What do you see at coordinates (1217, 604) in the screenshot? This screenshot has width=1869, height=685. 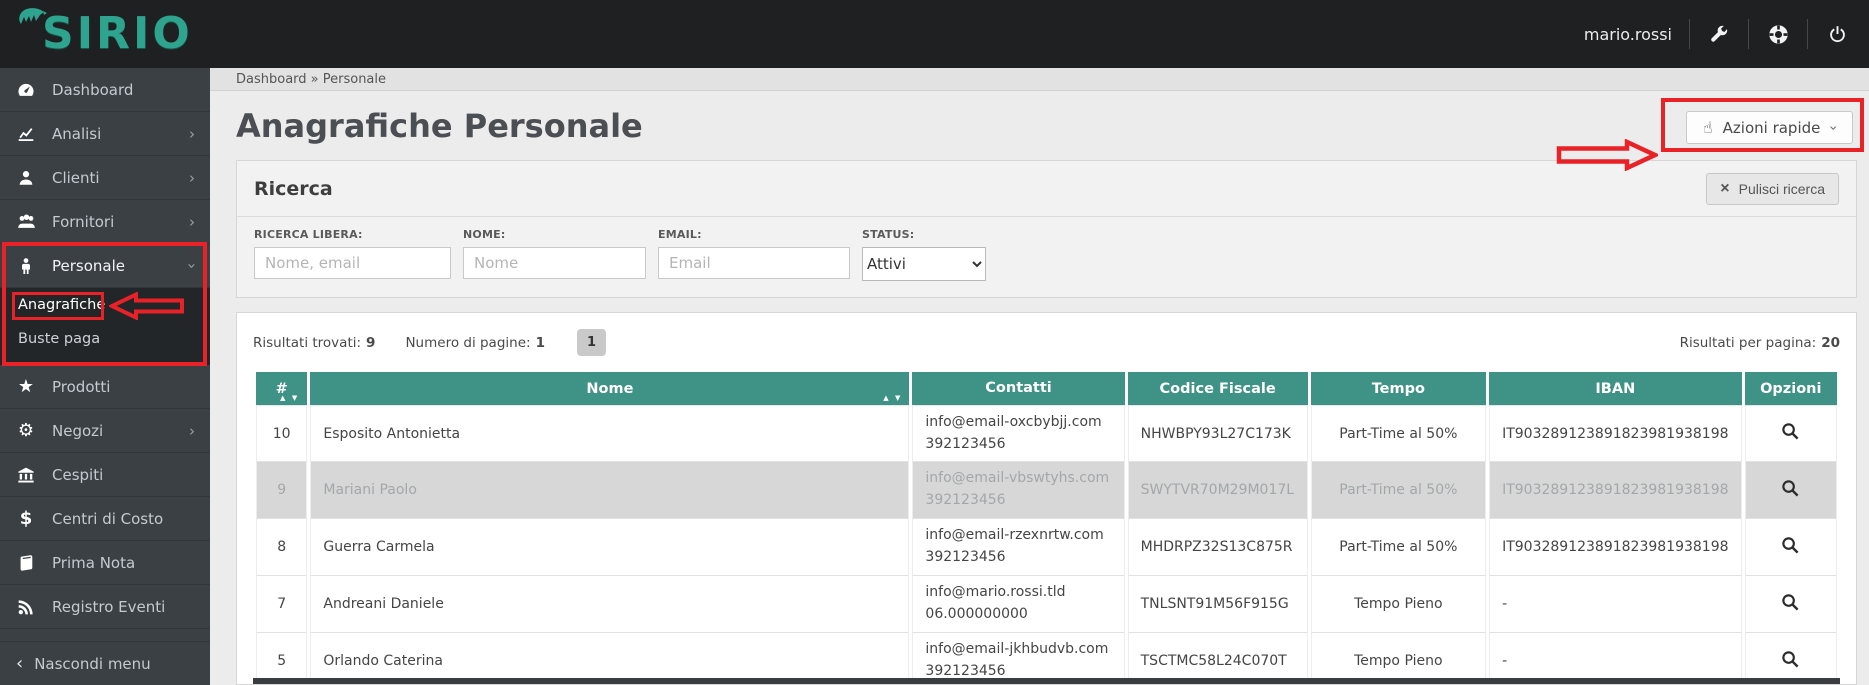 I see `cell-fiscal-code: TNLSNT91M56F915G` at bounding box center [1217, 604].